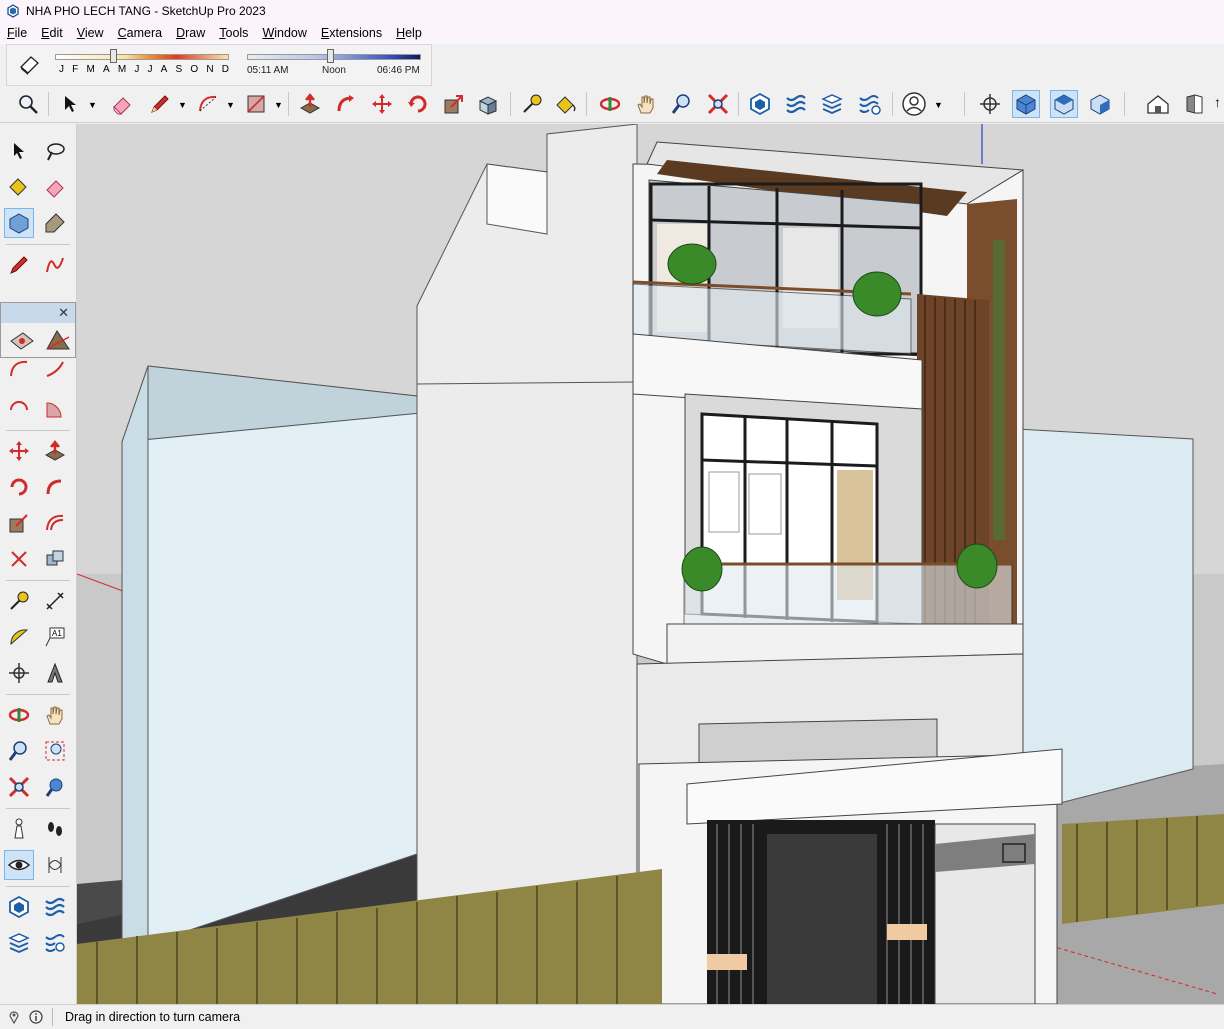 The image size is (1224, 1029). What do you see at coordinates (19, 787) in the screenshot?
I see `tool-zoom-extents` at bounding box center [19, 787].